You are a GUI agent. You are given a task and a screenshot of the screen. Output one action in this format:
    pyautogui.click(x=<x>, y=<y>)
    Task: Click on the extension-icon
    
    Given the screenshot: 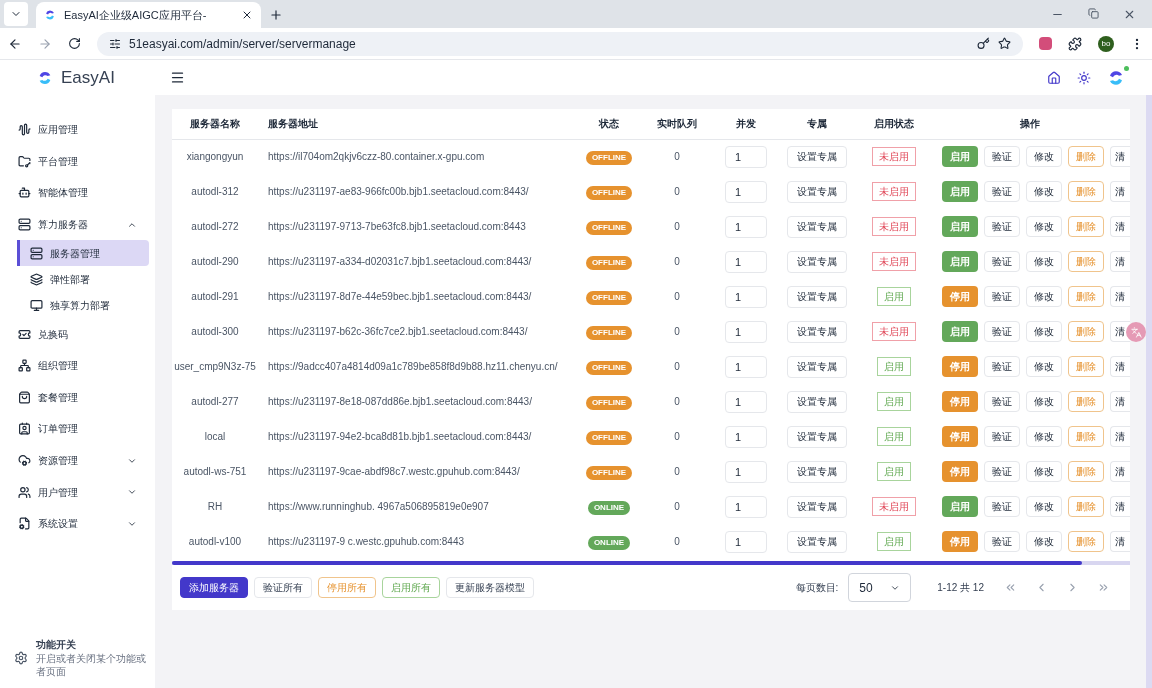 What is the action you would take?
    pyautogui.click(x=1045, y=43)
    